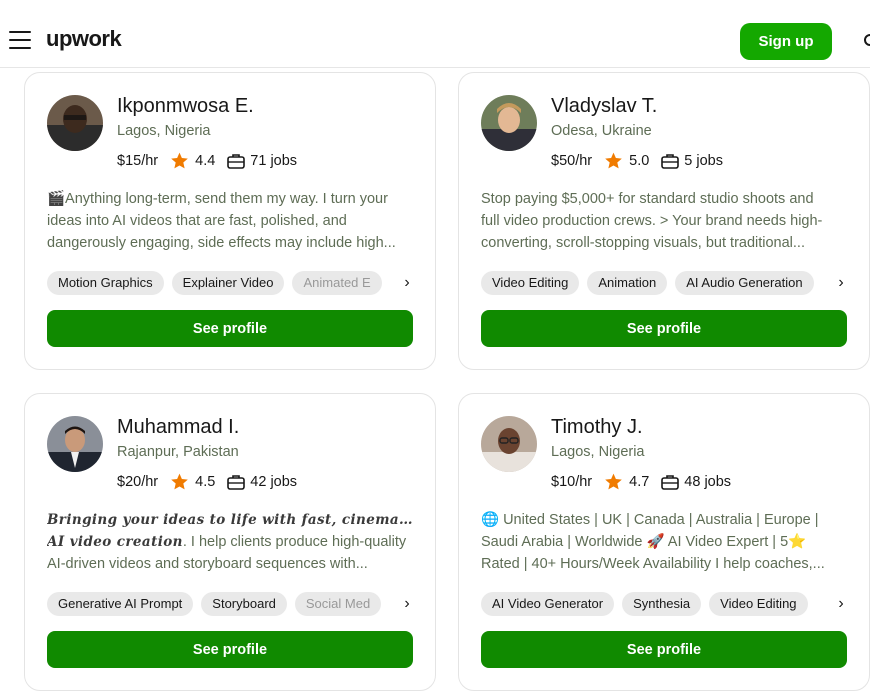 This screenshot has height=691, width=870. I want to click on freelancer-stats: $15/hr 4.4 71 jobs, so click(207, 160).